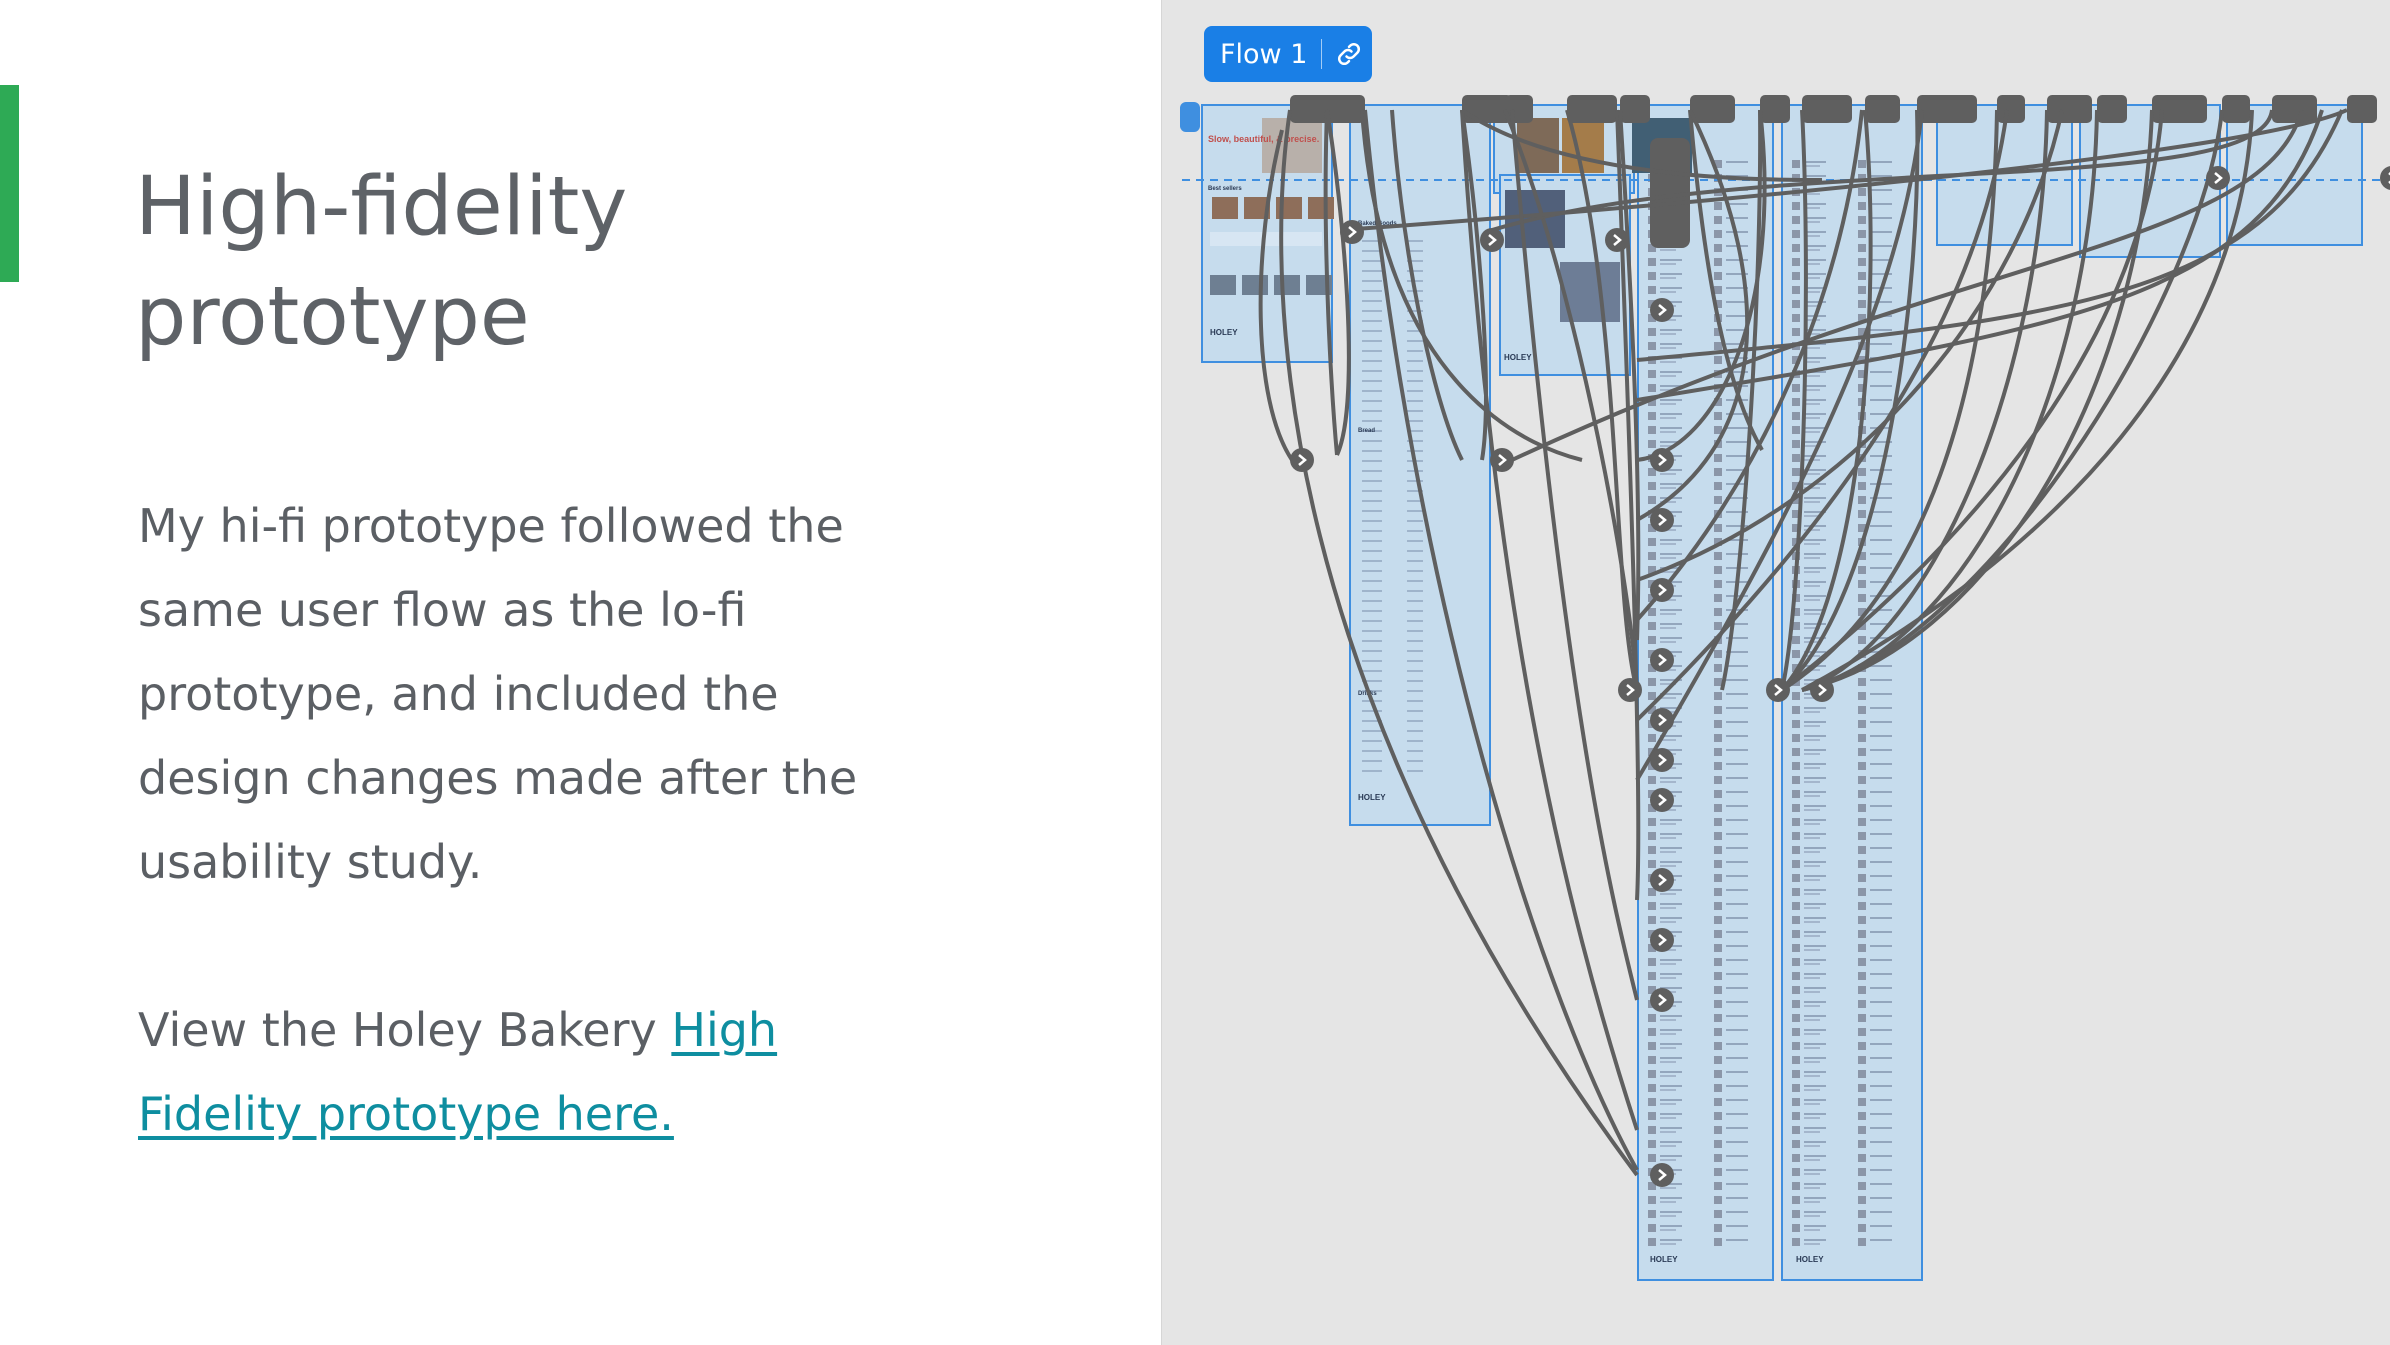 The height and width of the screenshot is (1345, 2390). What do you see at coordinates (1292, 145) in the screenshot?
I see `hero-image` at bounding box center [1292, 145].